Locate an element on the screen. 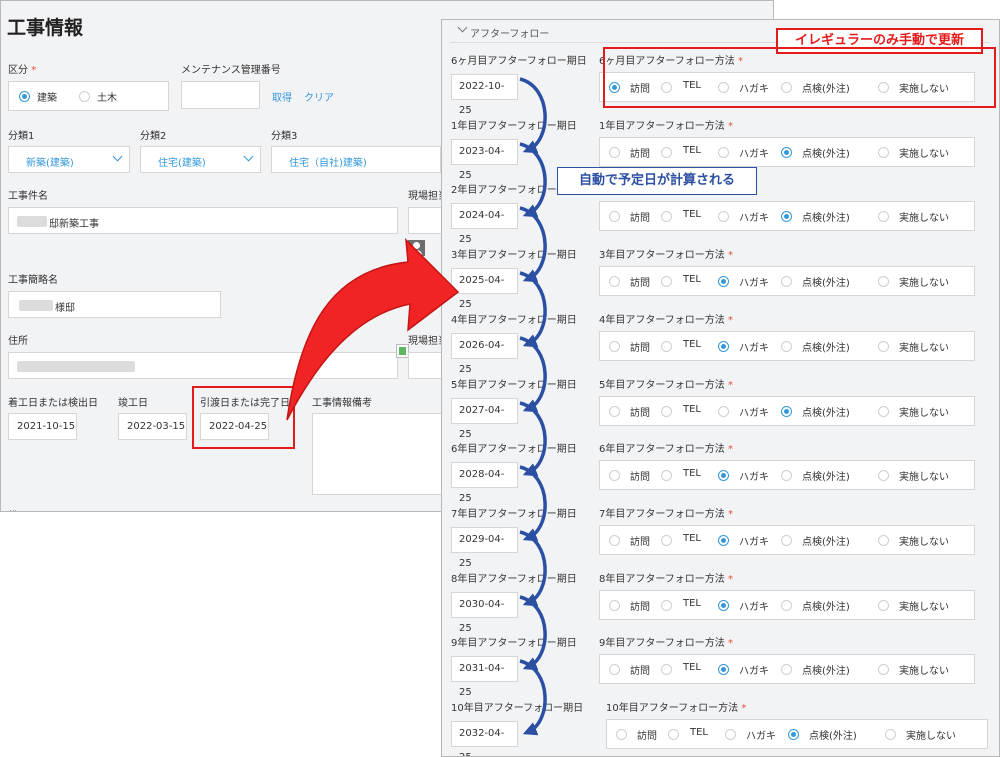 Image resolution: width=1000 pixels, height=757 pixels. biko-textarea is located at coordinates (379, 454).